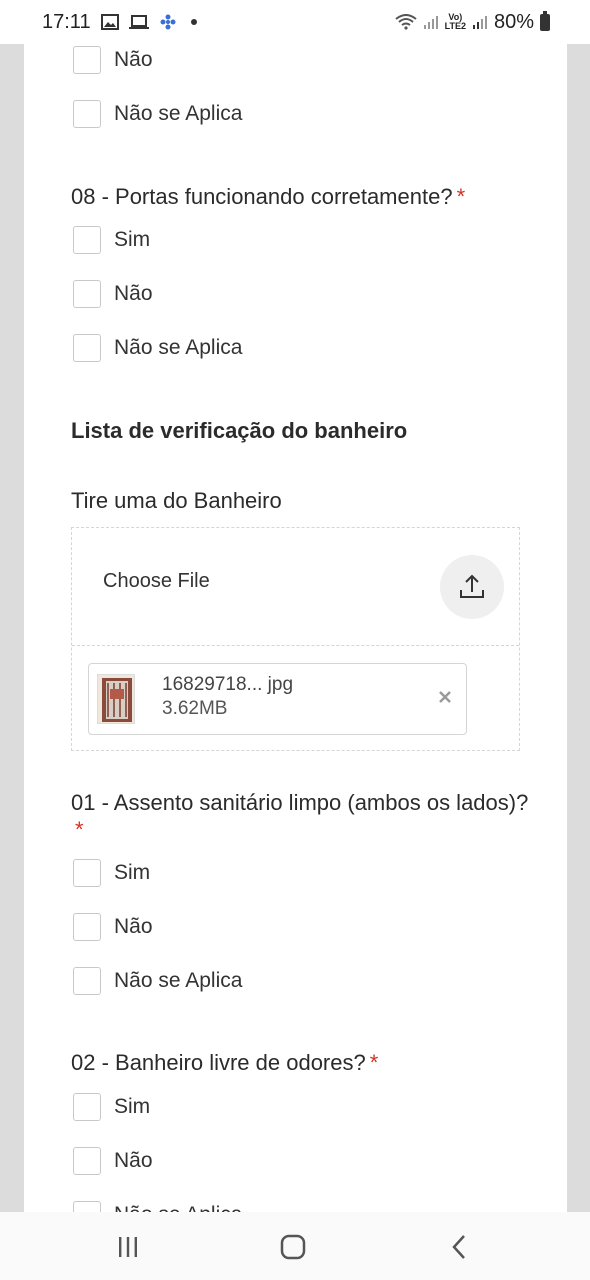  I want to click on question-08-label: 08 - Portas funcionando corretamente? *, so click(268, 196).